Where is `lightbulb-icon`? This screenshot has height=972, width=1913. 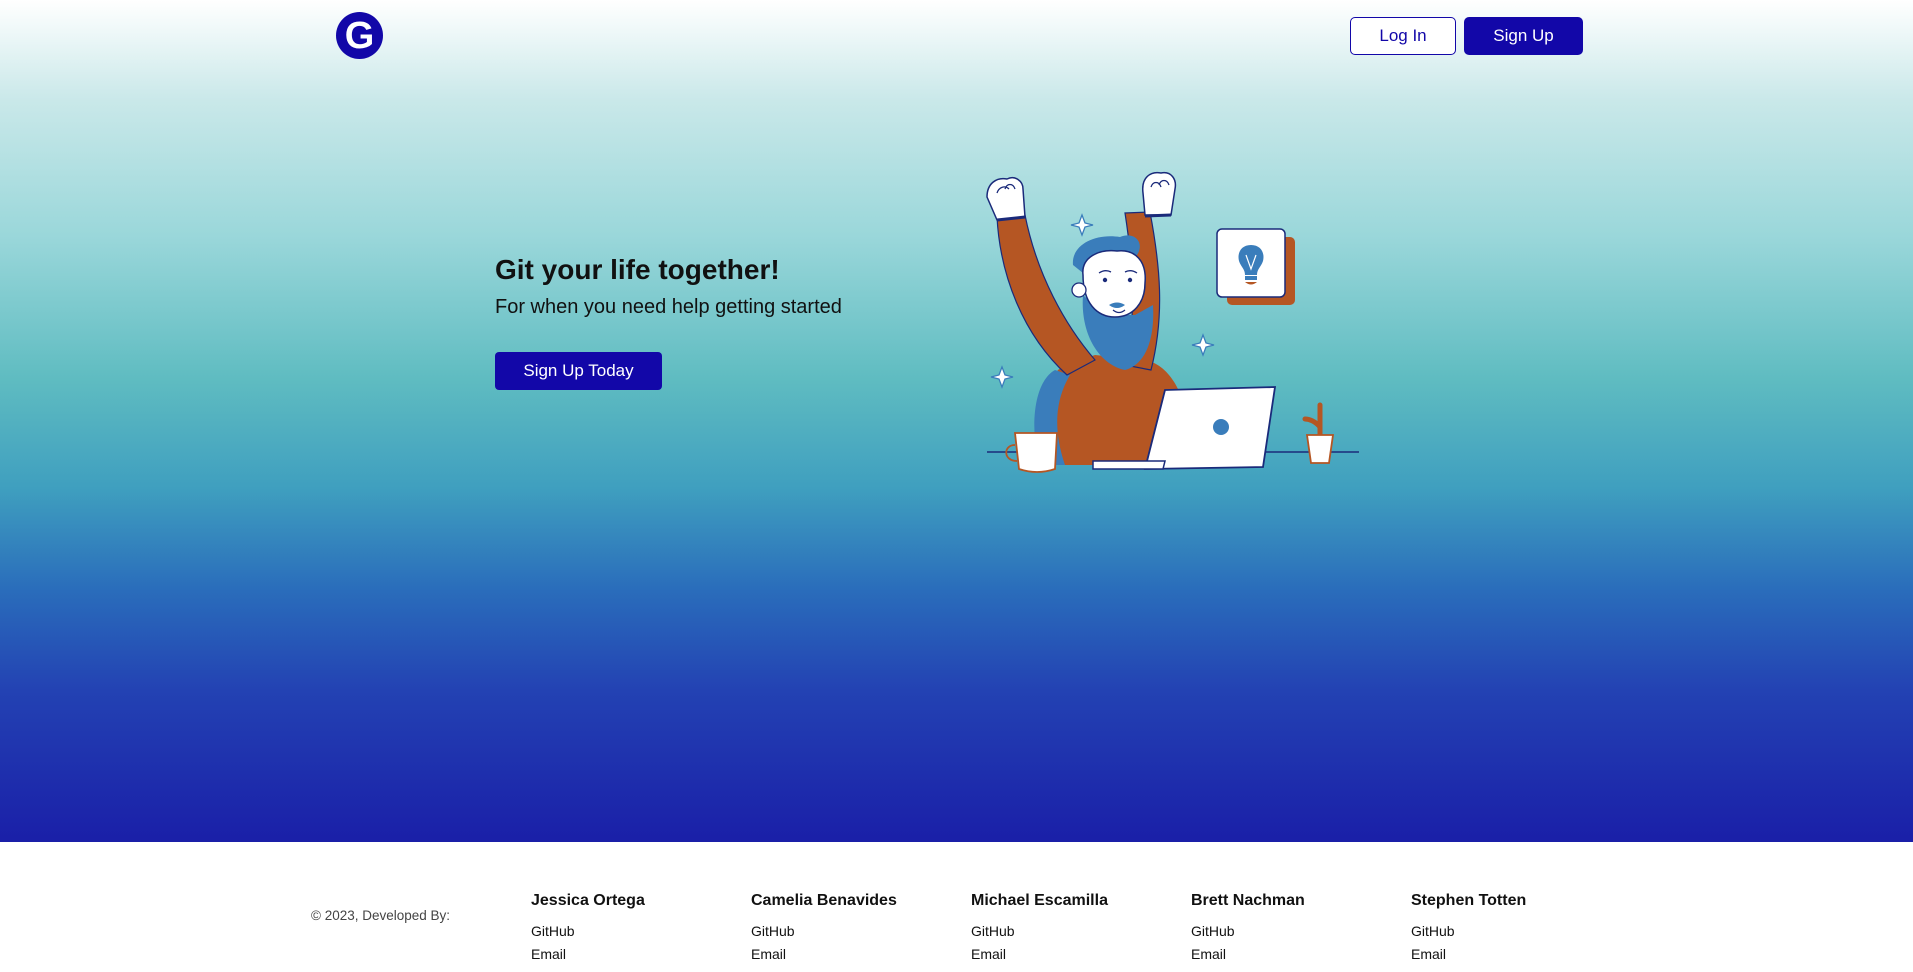 lightbulb-icon is located at coordinates (1255, 266).